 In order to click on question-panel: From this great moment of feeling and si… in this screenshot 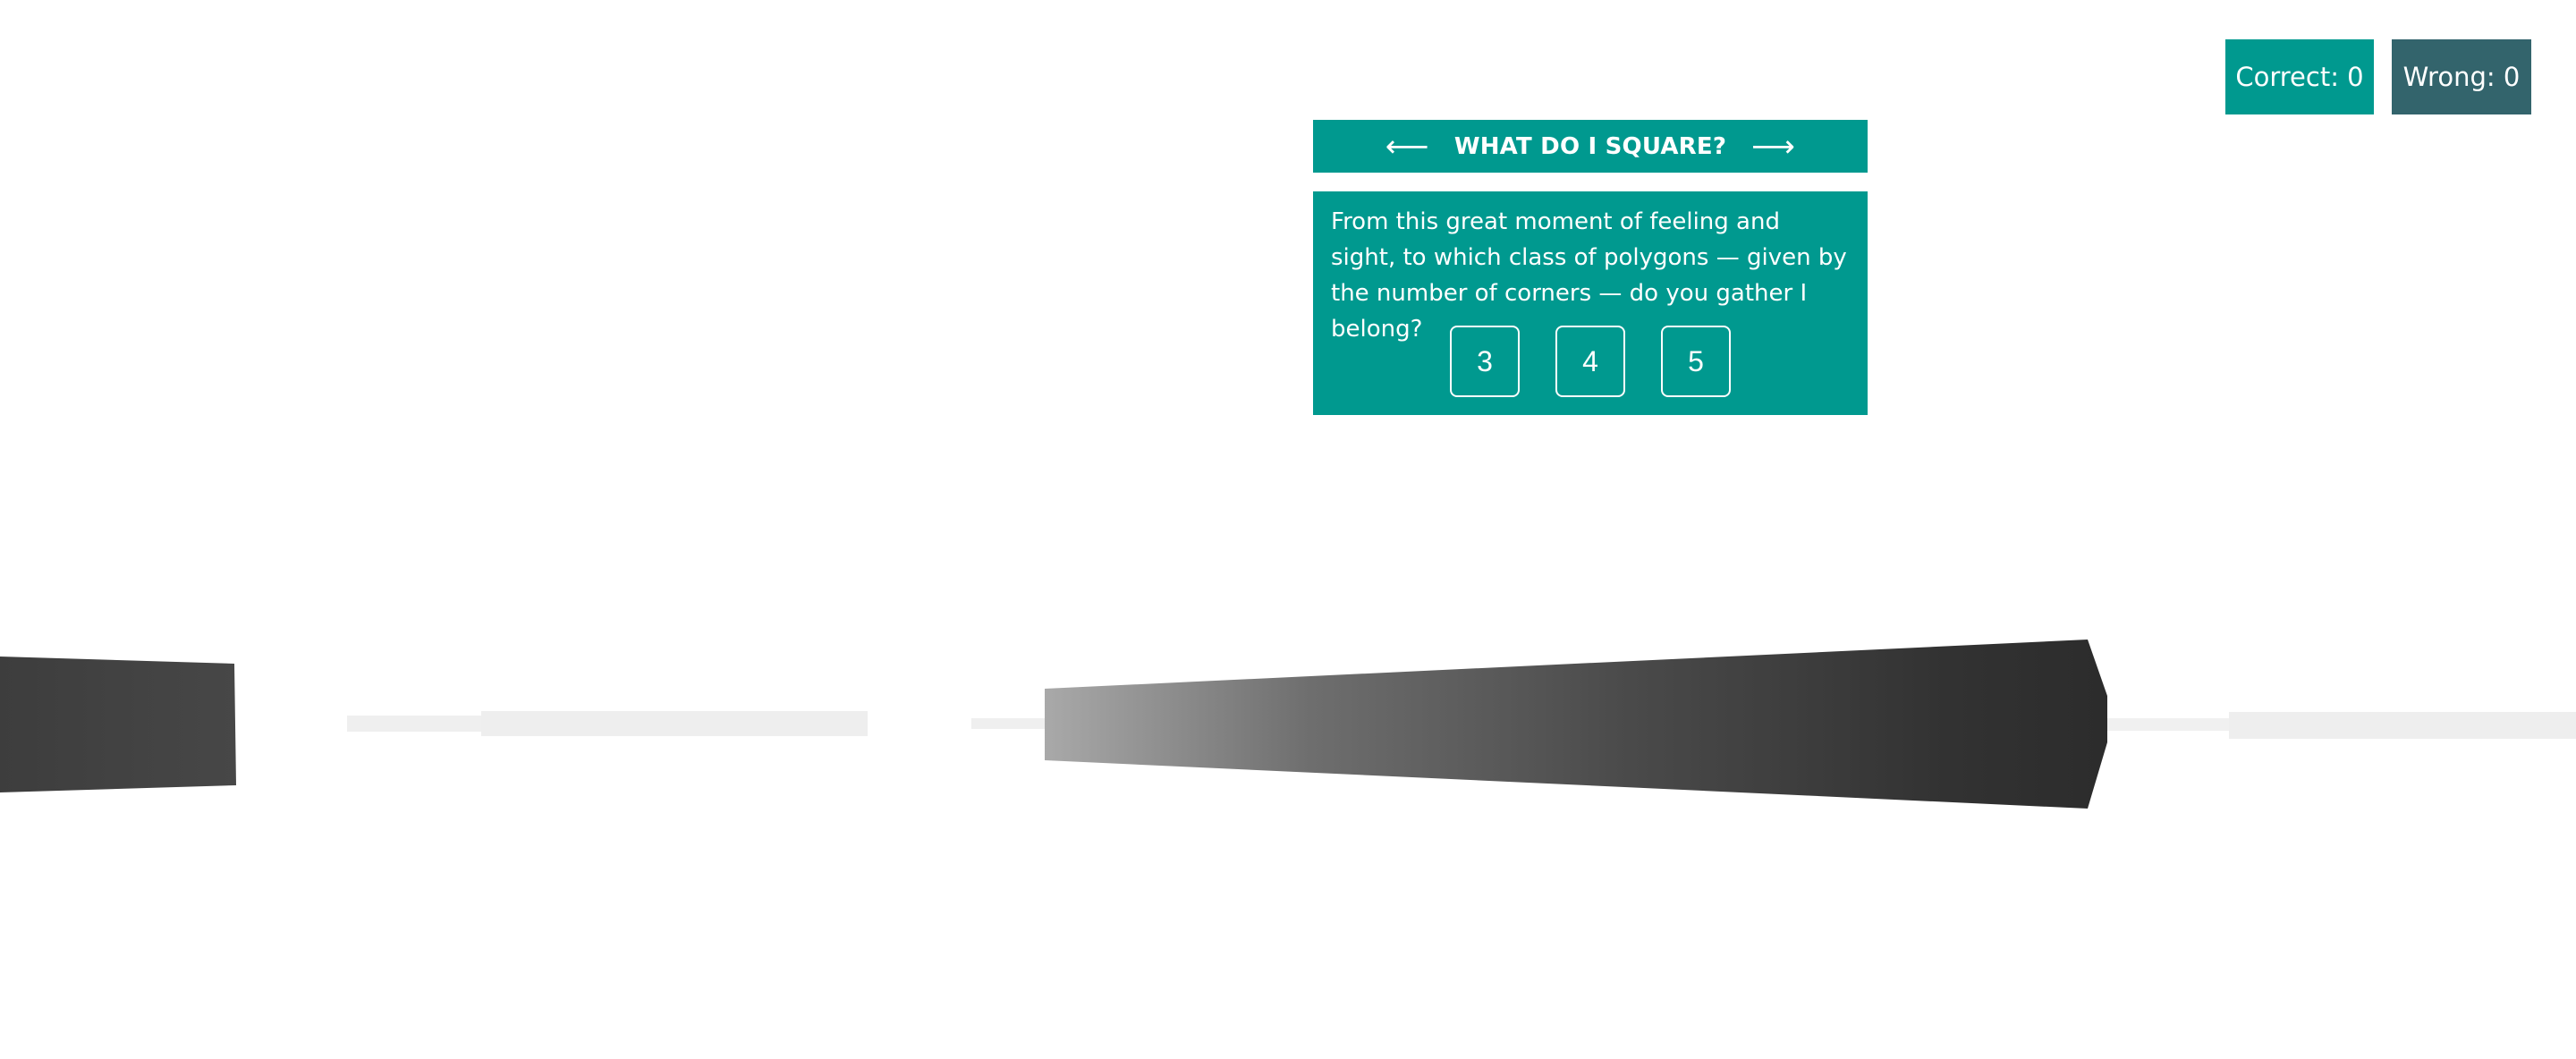, I will do `click(1590, 303)`.